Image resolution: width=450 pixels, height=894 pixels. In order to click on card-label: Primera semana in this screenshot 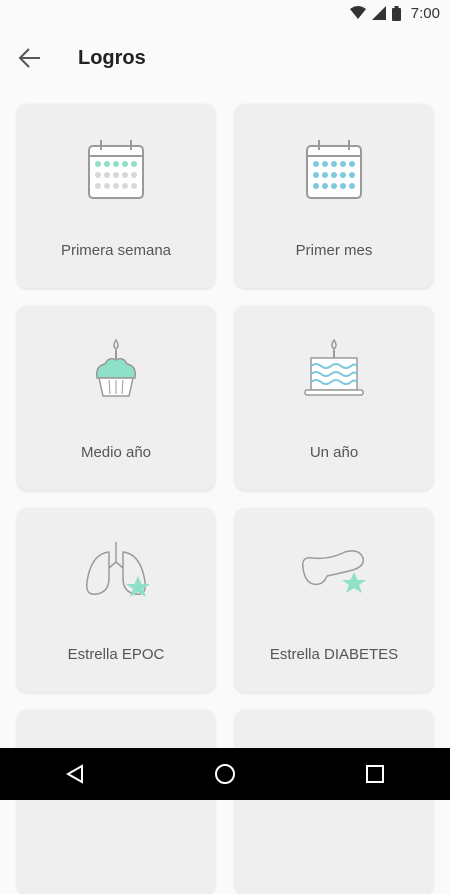, I will do `click(116, 250)`.